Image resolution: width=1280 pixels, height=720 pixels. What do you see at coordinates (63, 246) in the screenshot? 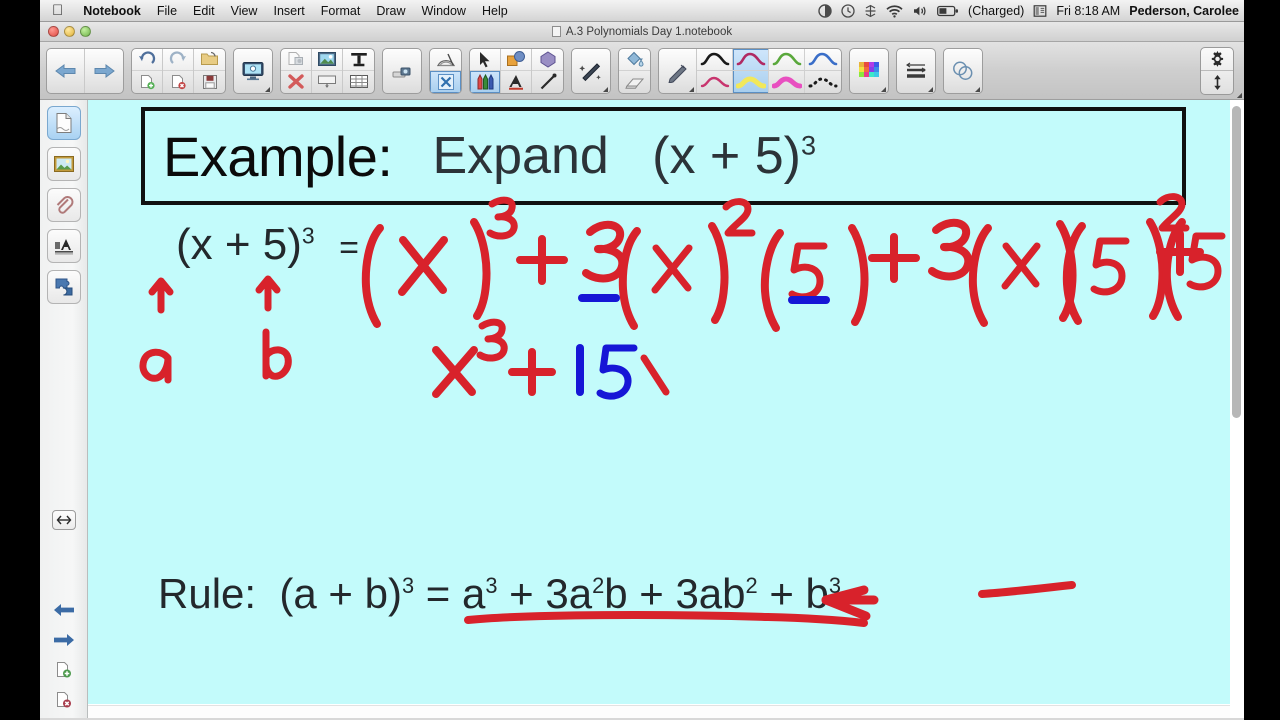
I see `sidebar-item-properties` at bounding box center [63, 246].